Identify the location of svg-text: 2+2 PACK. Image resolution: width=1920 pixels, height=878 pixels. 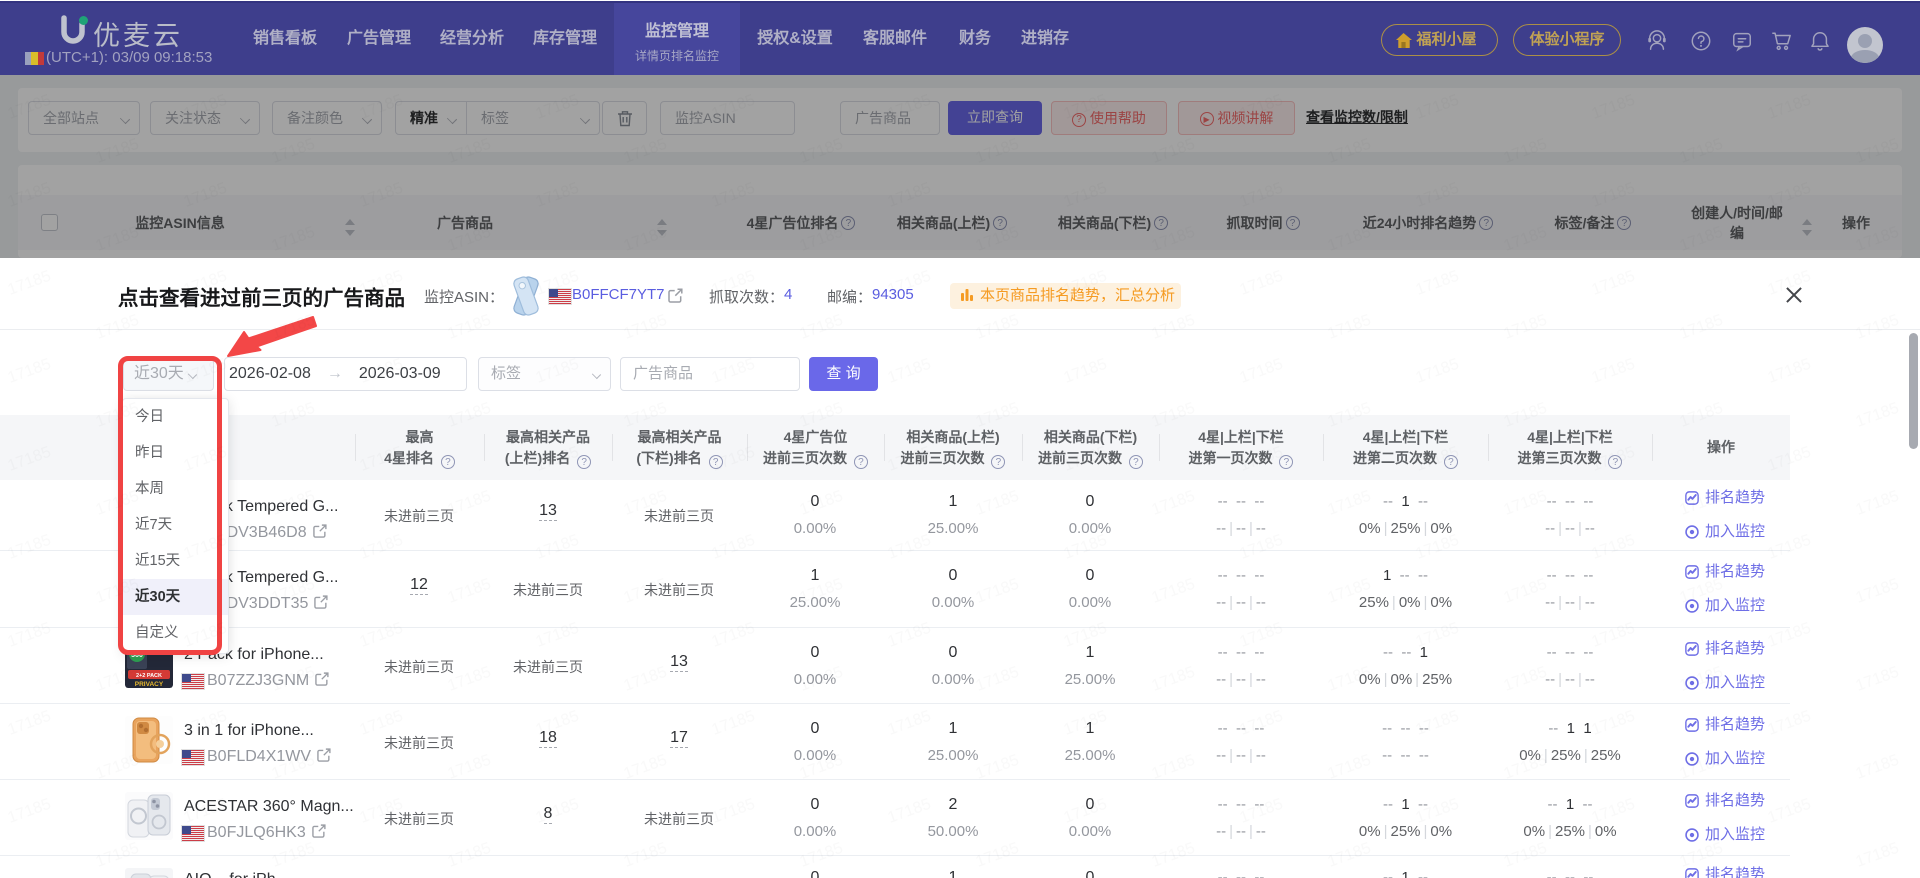
(149, 676).